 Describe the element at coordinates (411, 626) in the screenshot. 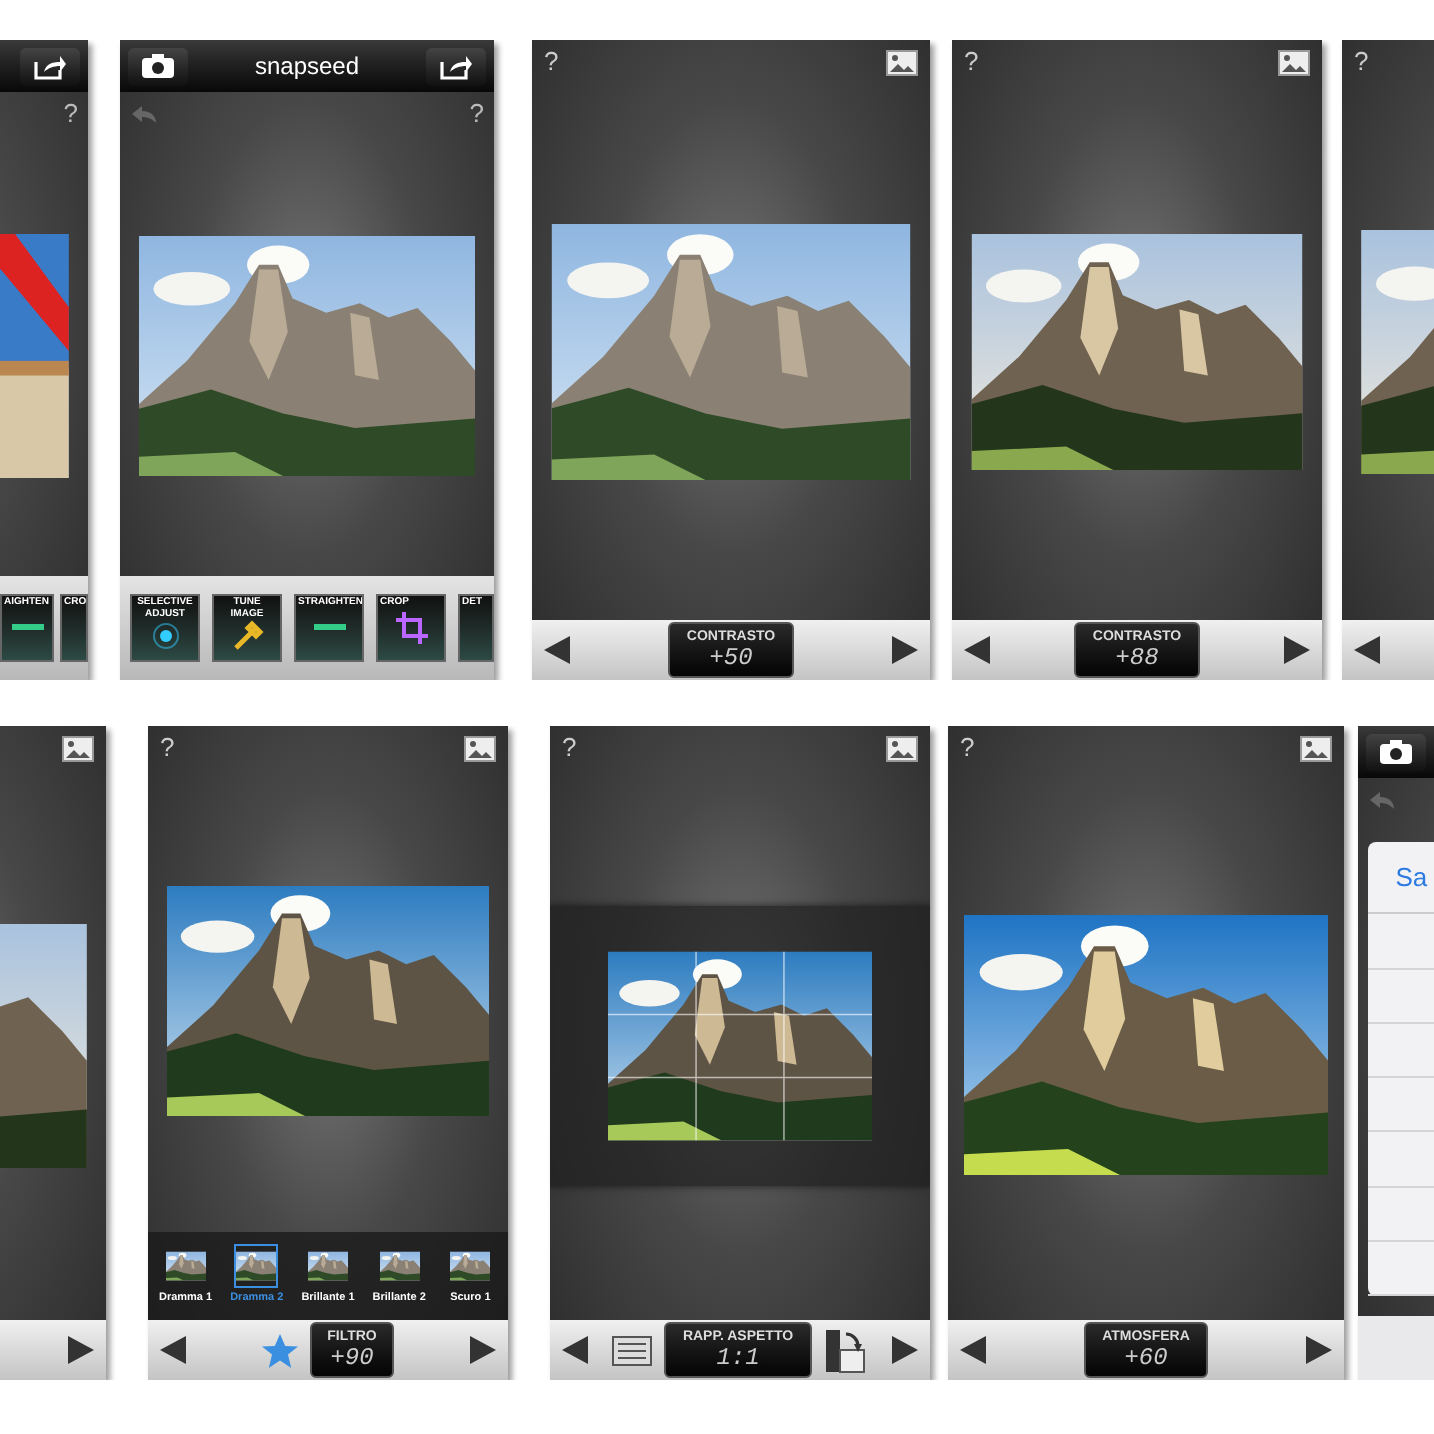

I see `crop-icon` at that location.